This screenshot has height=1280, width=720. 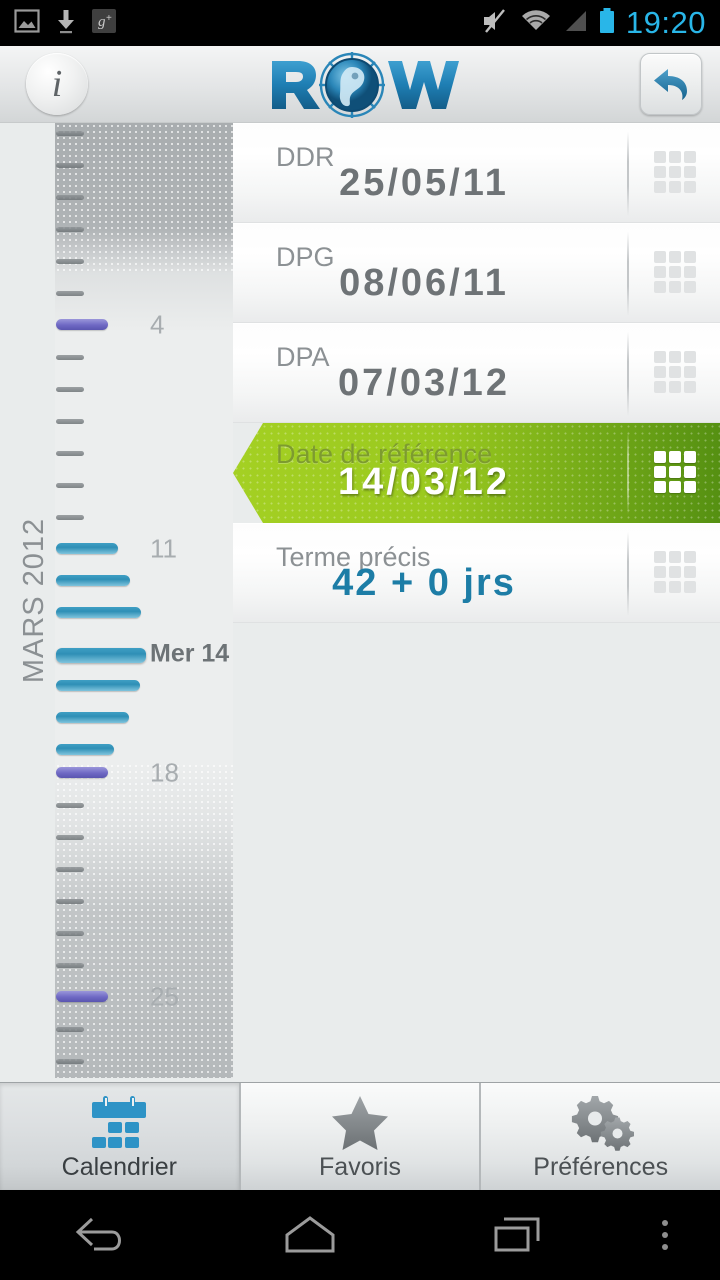 I want to click on date-card: Date de référence 14/03/12, so click(x=476, y=473).